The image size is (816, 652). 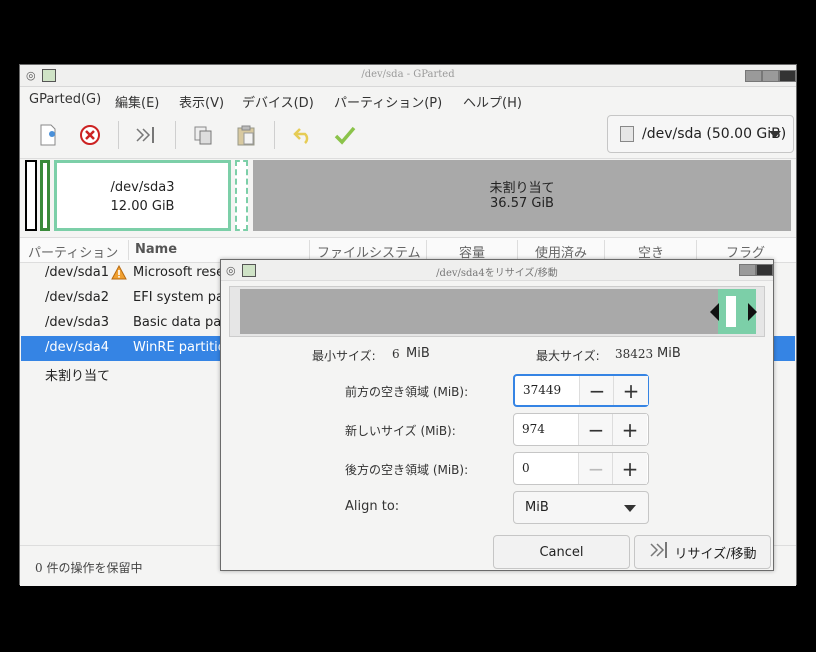 I want to click on min-size-value: 6, so click(x=396, y=354).